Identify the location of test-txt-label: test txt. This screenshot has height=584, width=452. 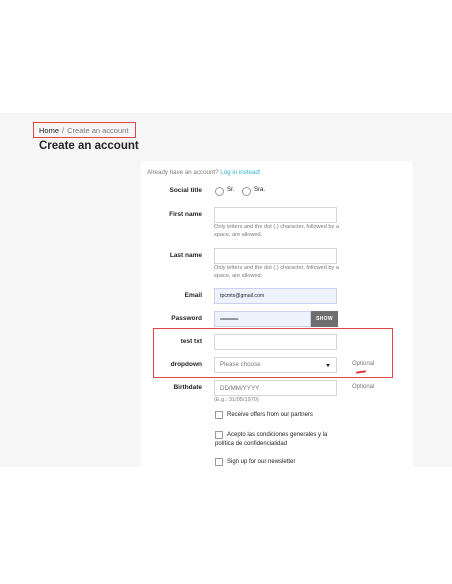
(191, 341).